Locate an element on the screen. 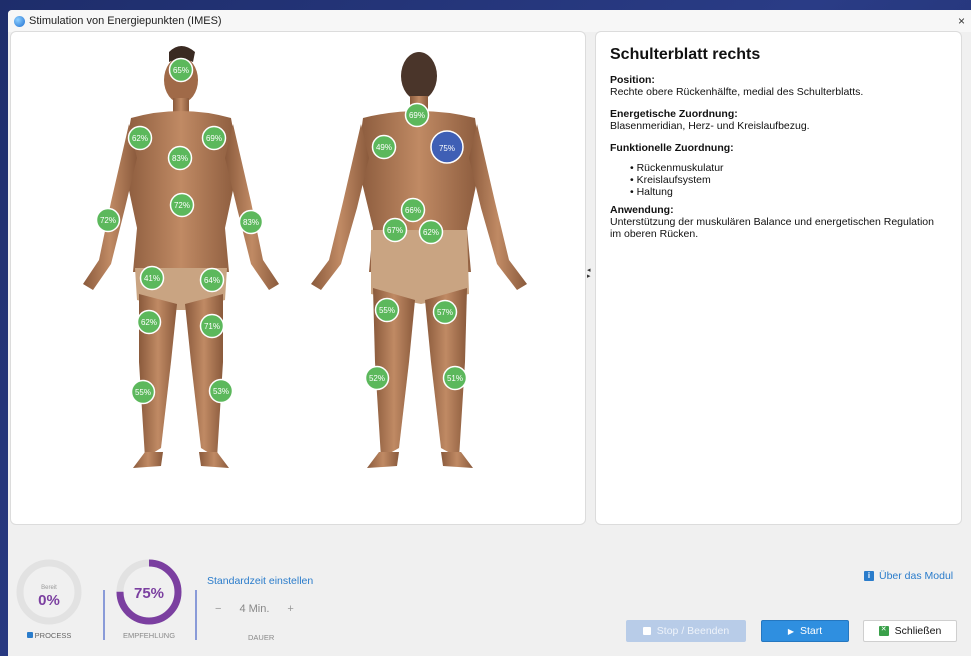  process-label: PROCESS is located at coordinates (49, 635).